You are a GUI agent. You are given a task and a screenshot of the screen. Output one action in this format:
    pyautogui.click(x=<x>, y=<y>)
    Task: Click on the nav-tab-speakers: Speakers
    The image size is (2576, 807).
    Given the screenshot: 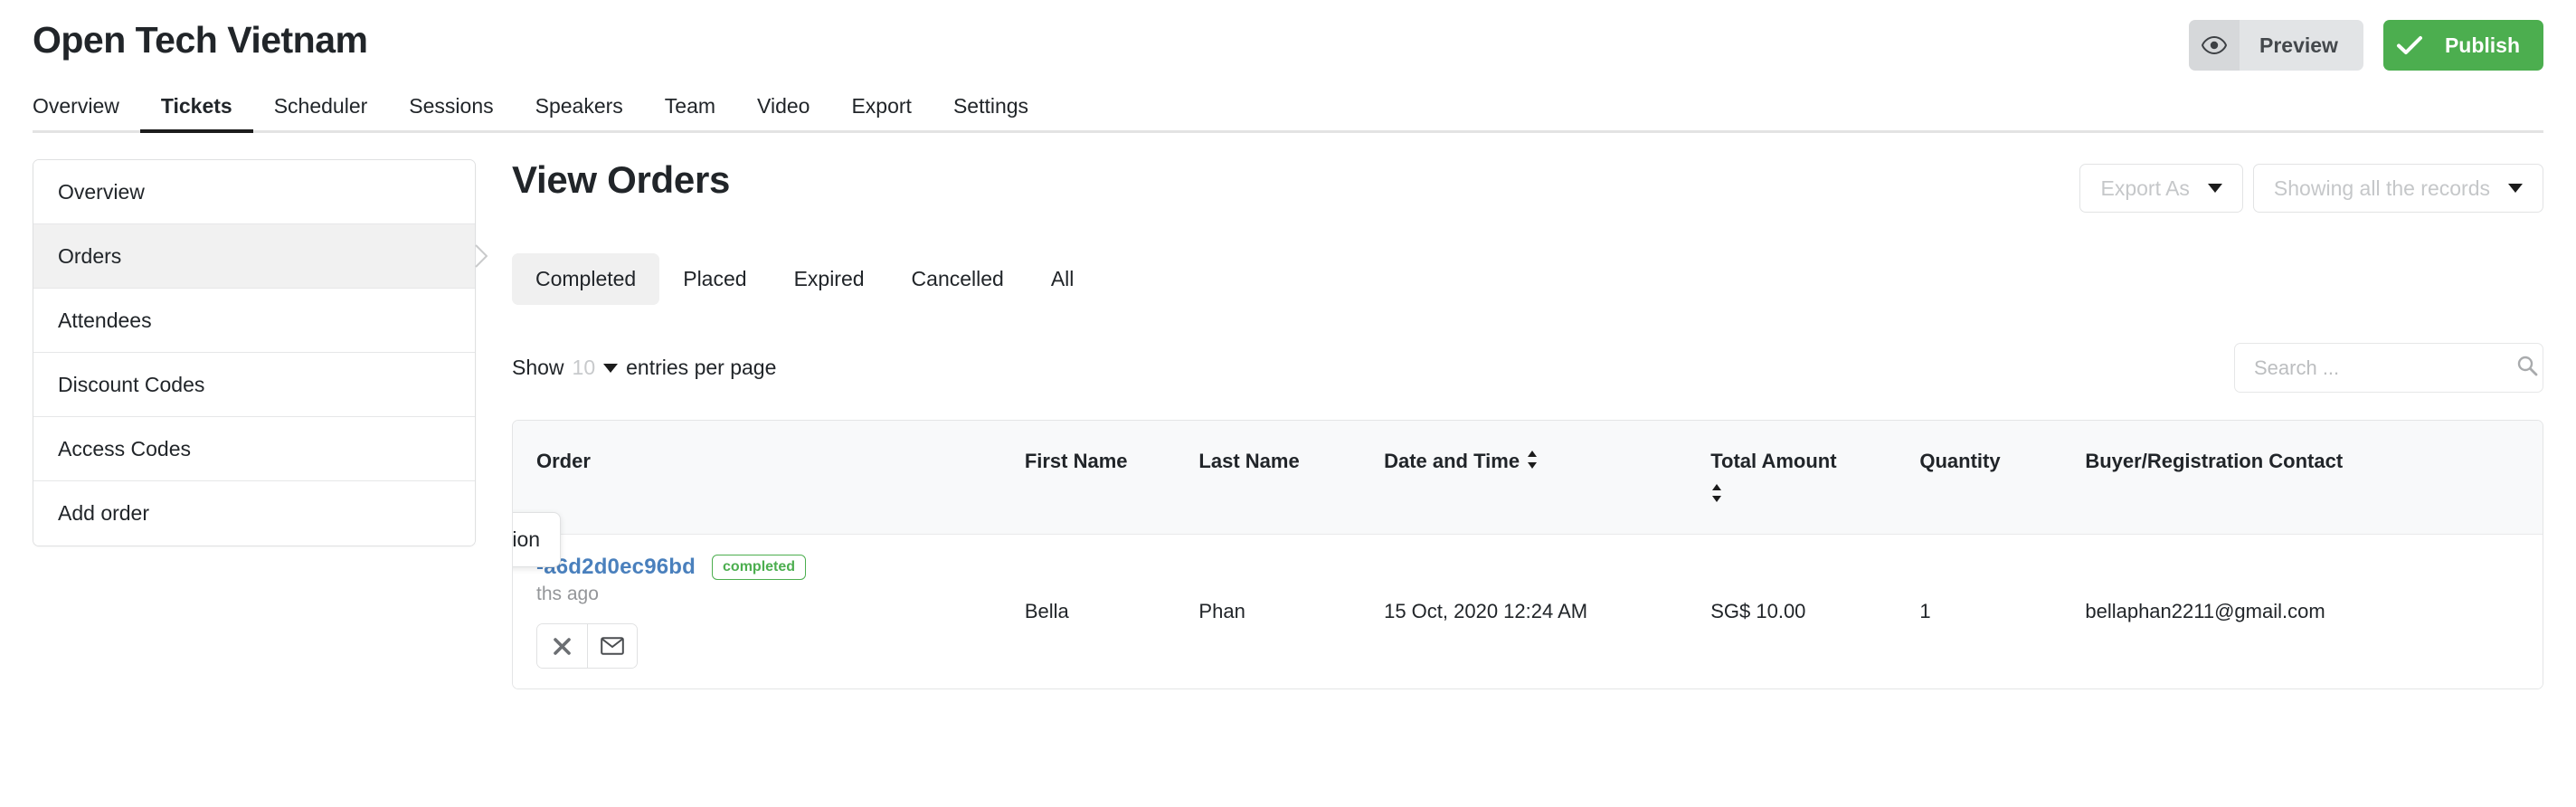 What is the action you would take?
    pyautogui.click(x=579, y=106)
    